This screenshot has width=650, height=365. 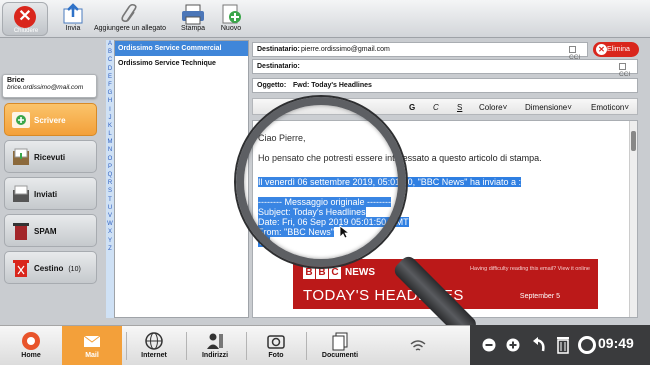 I want to click on print-button: Stampa, so click(x=193, y=19).